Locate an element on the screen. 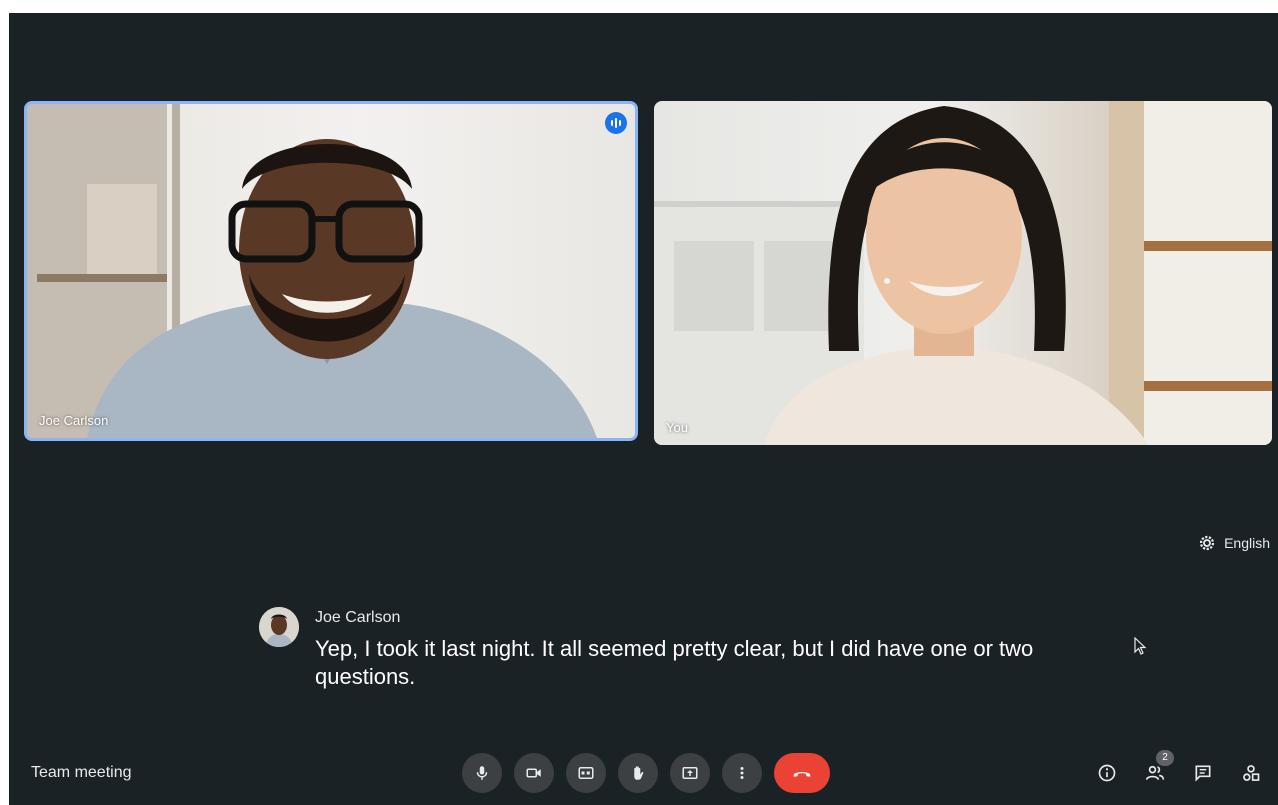 This screenshot has height=805, width=1278. meeting-title: Team meeting is located at coordinates (81, 772).